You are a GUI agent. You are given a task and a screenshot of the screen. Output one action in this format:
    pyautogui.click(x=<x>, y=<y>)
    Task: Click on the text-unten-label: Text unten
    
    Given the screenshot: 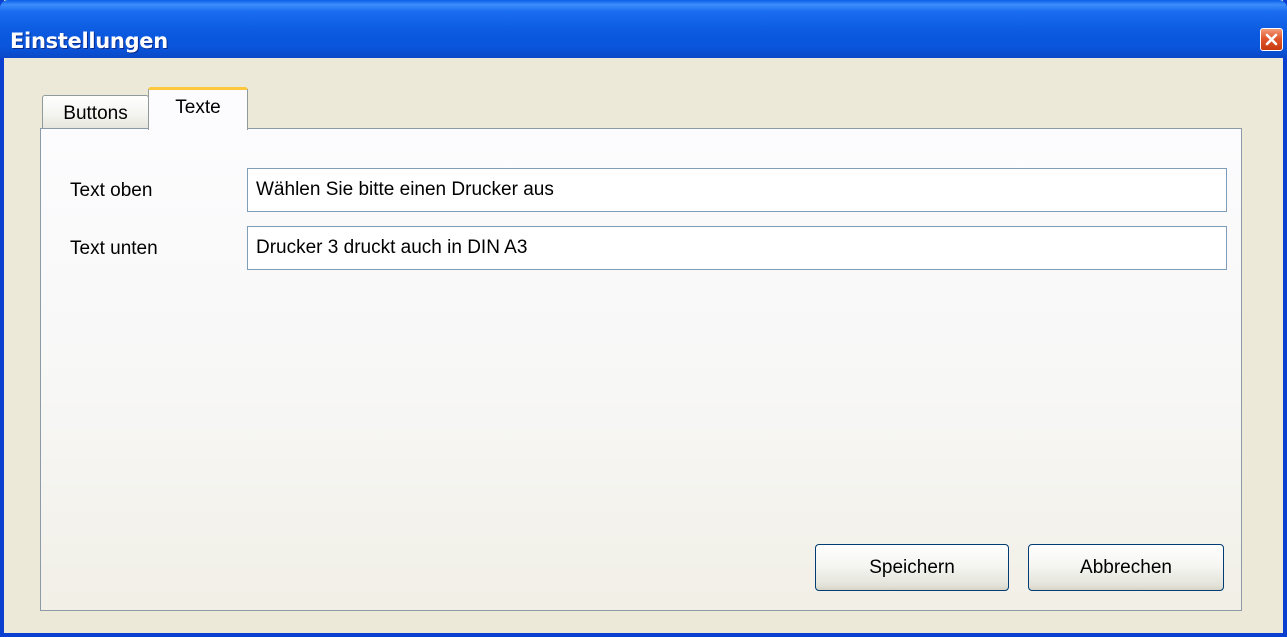 What is the action you would take?
    pyautogui.click(x=114, y=248)
    